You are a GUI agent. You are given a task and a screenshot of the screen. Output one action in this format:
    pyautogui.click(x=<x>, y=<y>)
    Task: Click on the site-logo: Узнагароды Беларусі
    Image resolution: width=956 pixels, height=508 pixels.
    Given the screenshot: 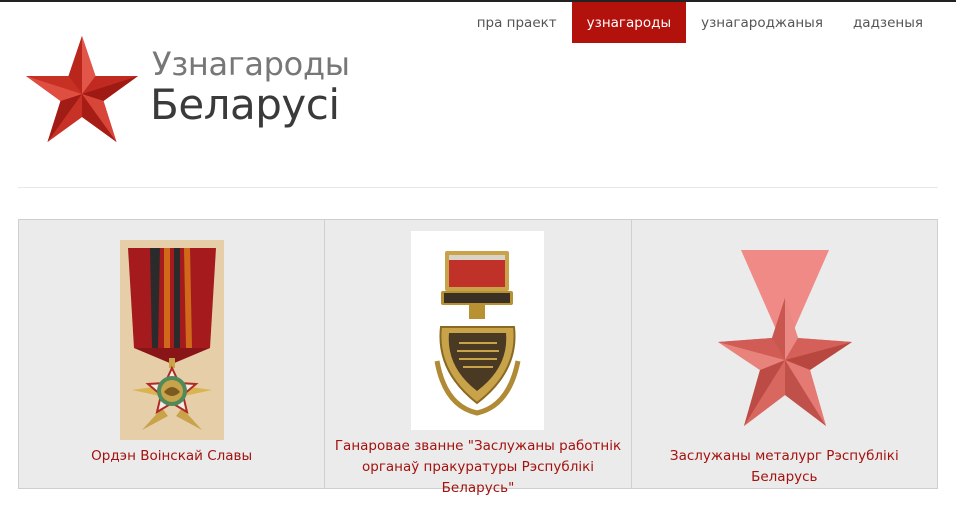 What is the action you would take?
    pyautogui.click(x=194, y=90)
    